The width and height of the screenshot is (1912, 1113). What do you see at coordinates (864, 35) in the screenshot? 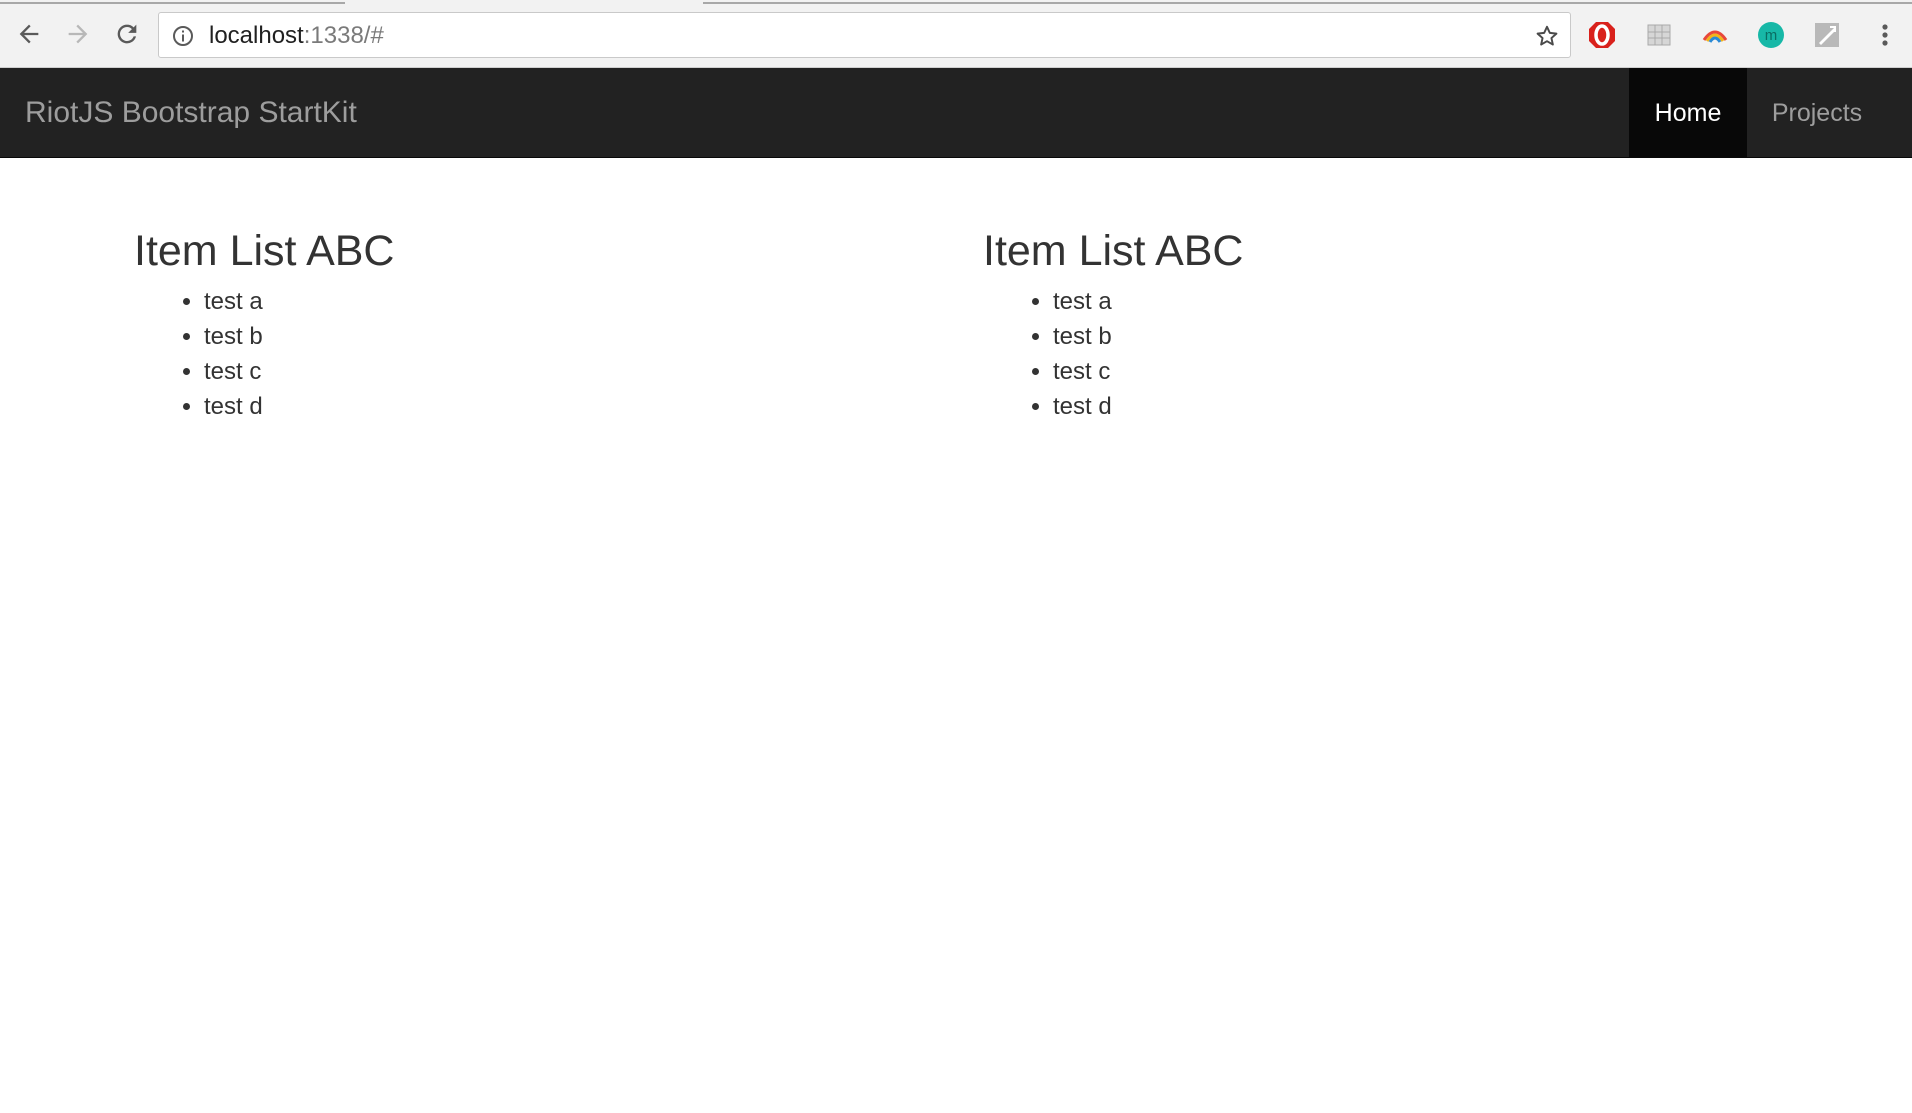
I see `address-bar: localhost:1338/#` at bounding box center [864, 35].